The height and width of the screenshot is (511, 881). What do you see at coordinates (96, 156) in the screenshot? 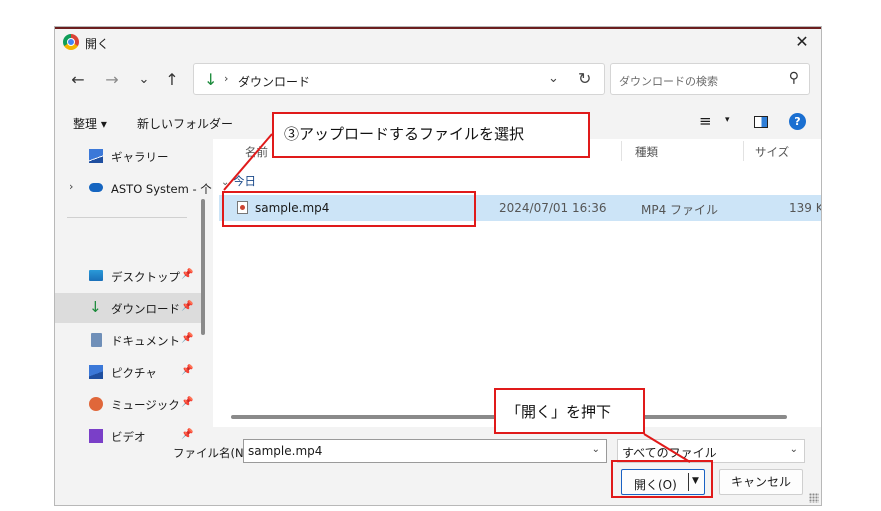
I see `gallery-icon` at bounding box center [96, 156].